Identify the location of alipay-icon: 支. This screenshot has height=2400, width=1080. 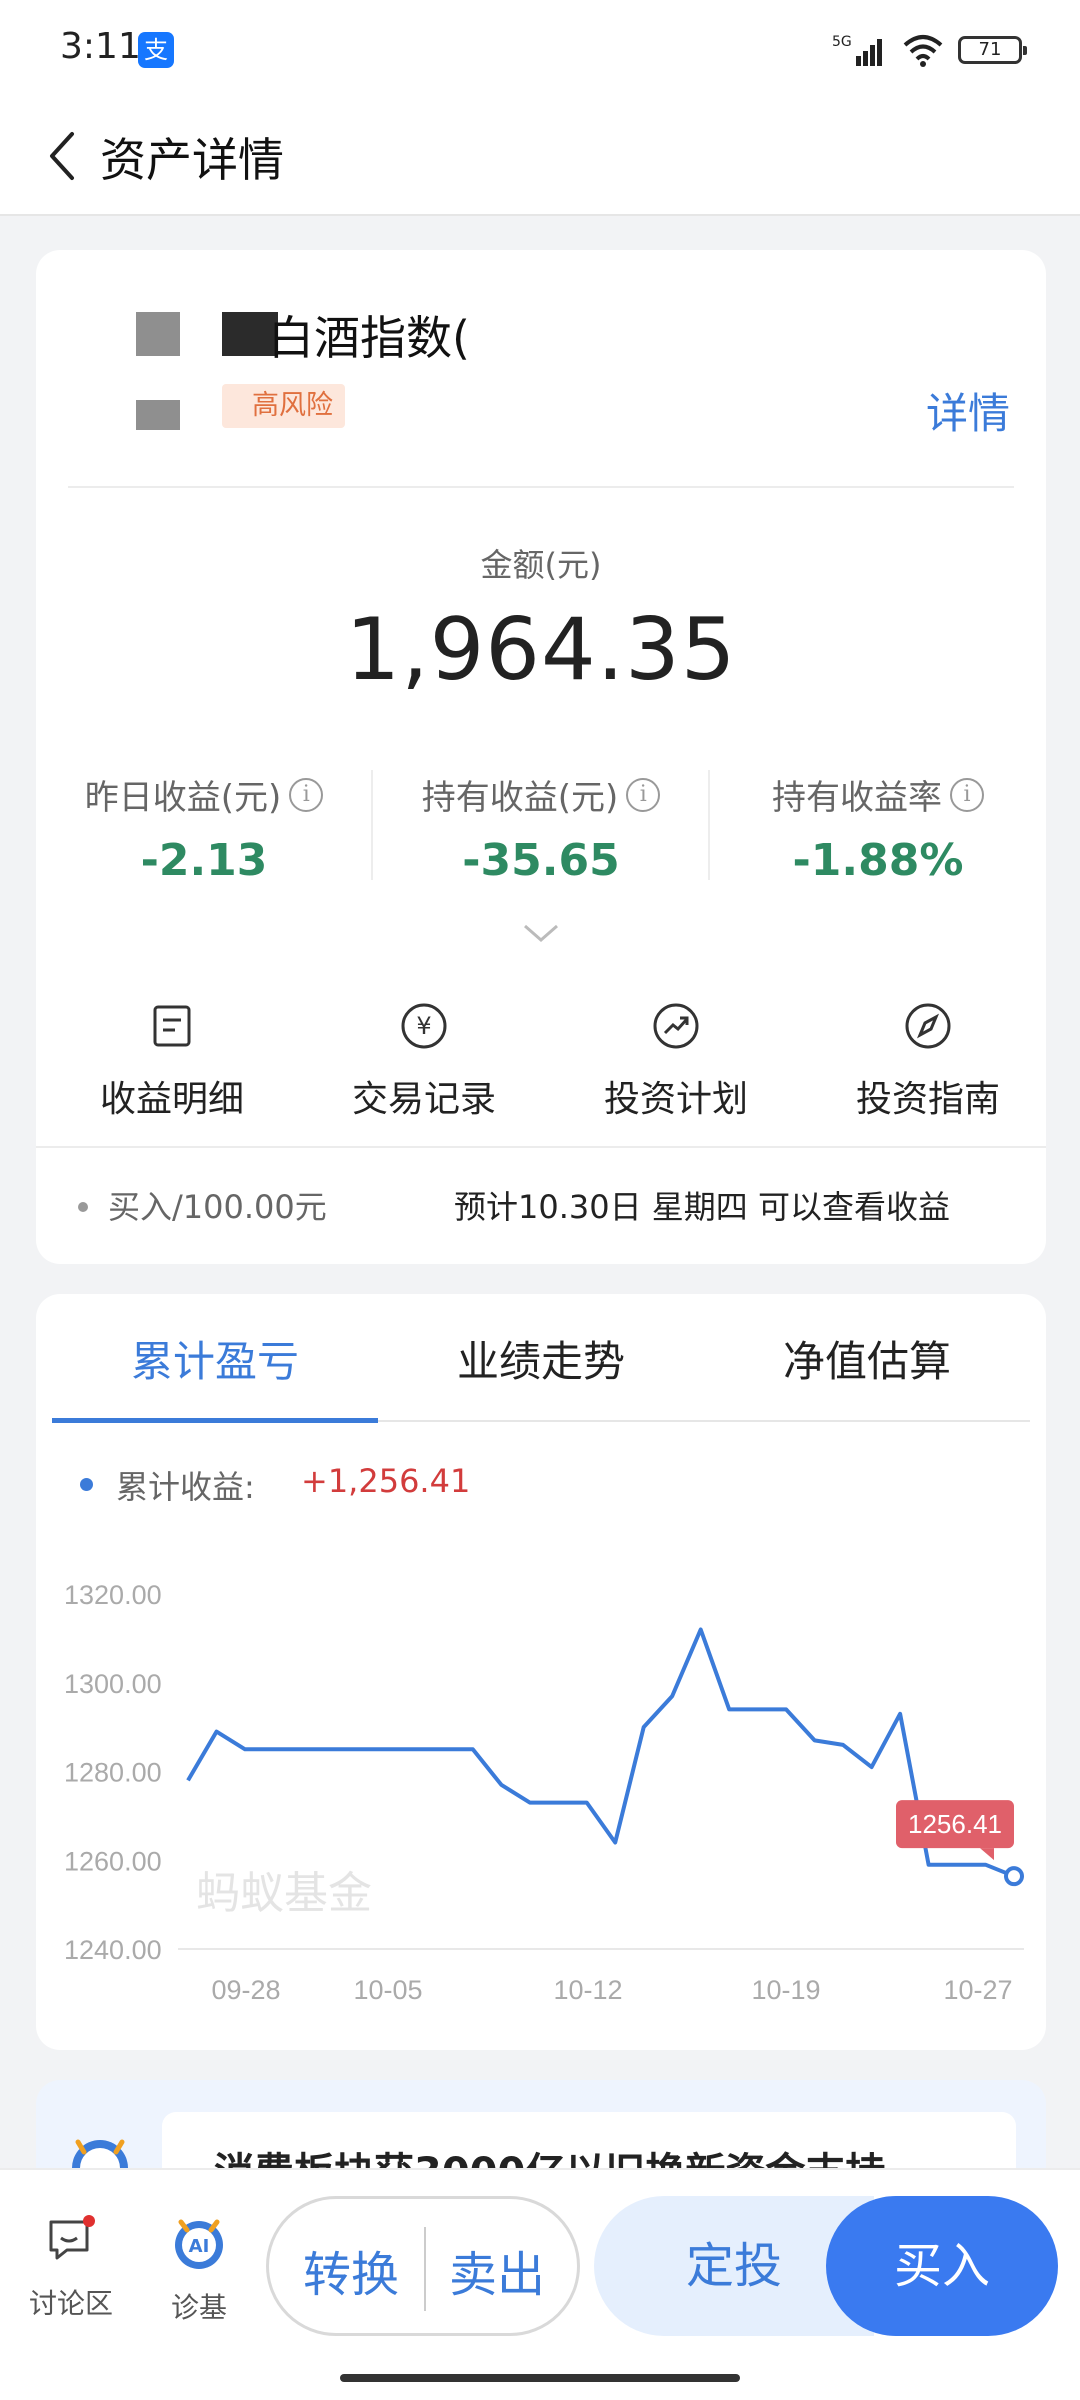
(156, 50).